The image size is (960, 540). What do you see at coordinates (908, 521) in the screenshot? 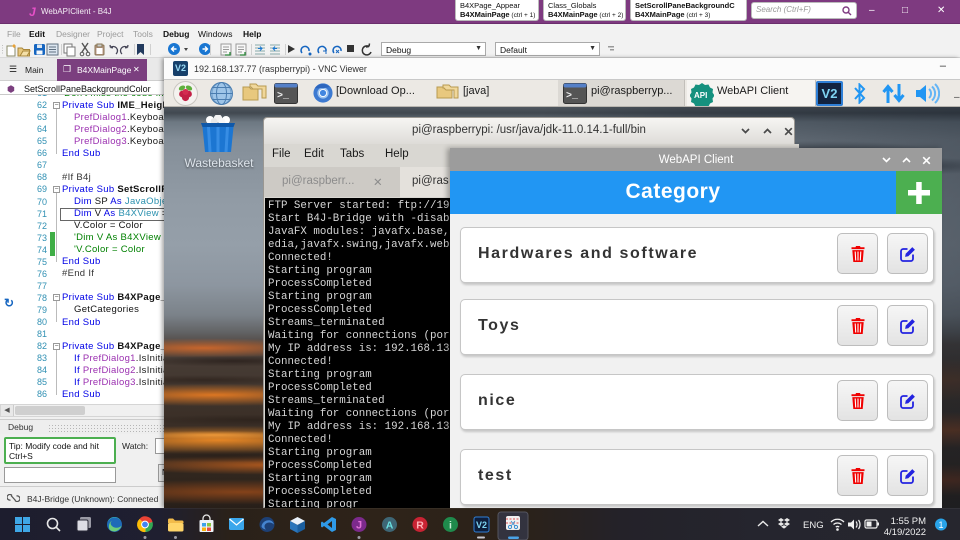
I see `svg-text: 1:55 PM` at bounding box center [908, 521].